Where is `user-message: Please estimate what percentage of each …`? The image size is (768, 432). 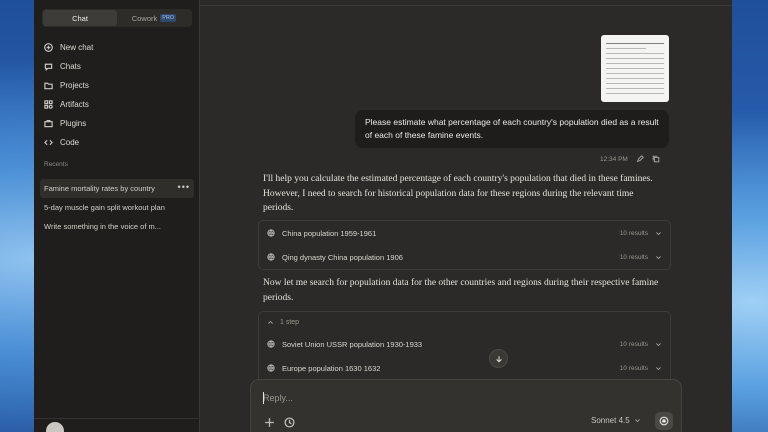
user-message: Please estimate what percentage of each … is located at coordinates (512, 129).